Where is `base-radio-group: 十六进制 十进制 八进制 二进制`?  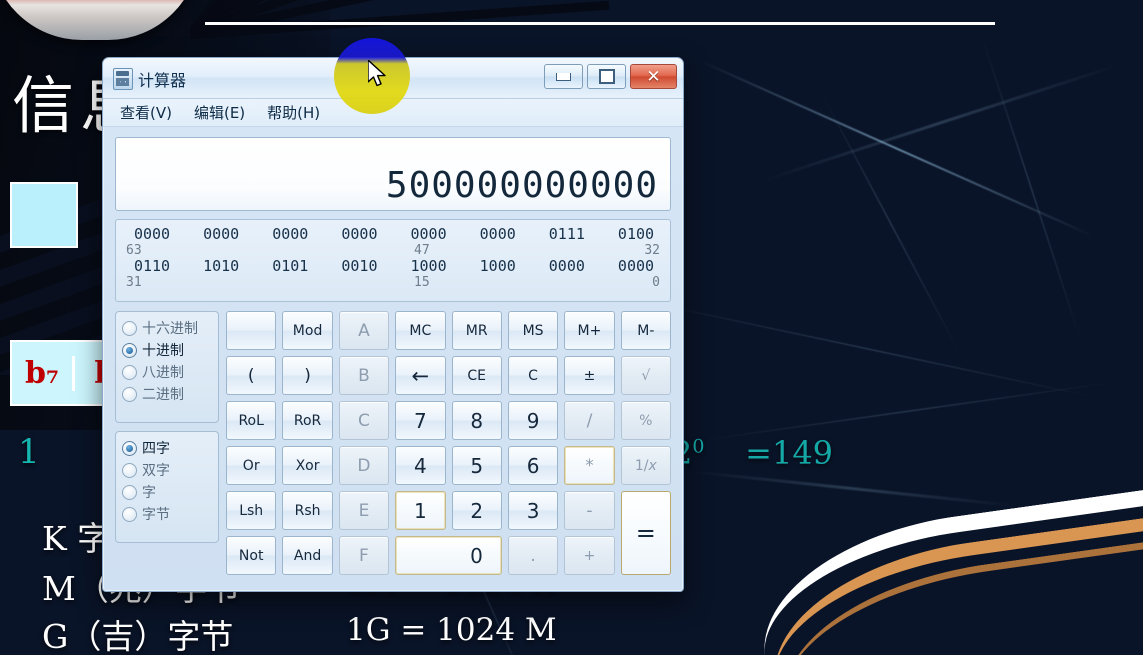 base-radio-group: 十六进制 十进制 八进制 二进制 is located at coordinates (167, 367).